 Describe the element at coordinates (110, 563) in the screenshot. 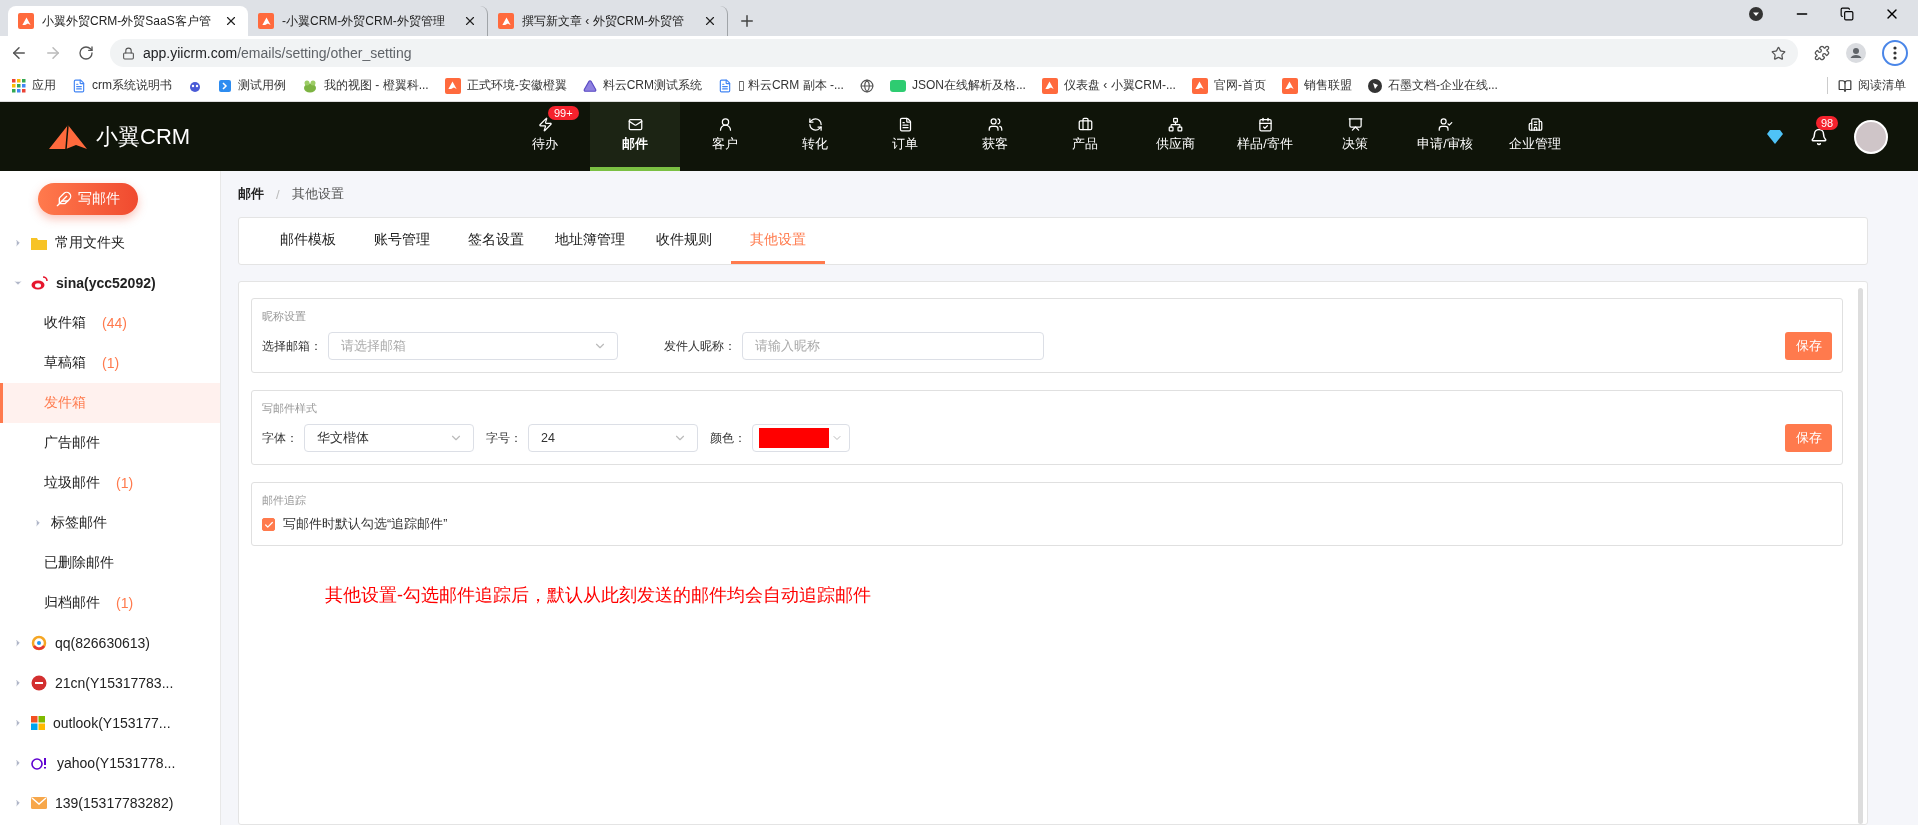

I see `folder-item: 已删除邮件` at that location.